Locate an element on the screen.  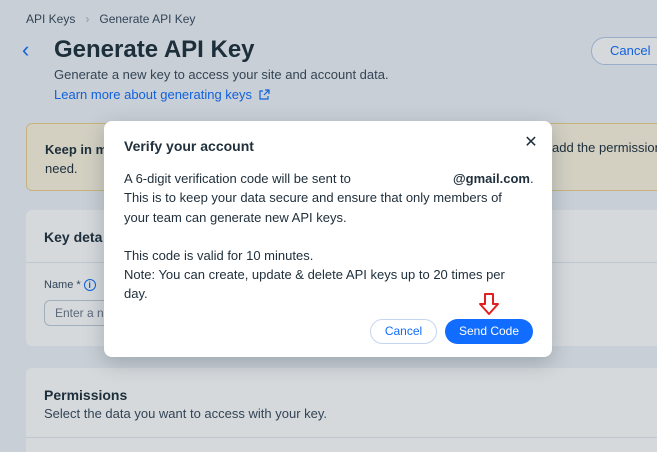
dialog-line3: your team can generate new API keys. is located at coordinates (235, 217).